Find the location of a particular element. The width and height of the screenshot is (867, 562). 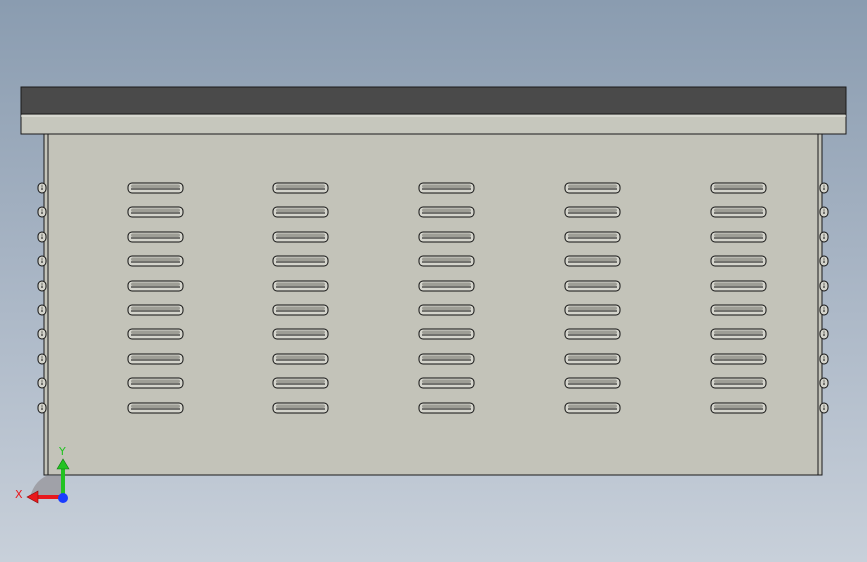

top-band is located at coordinates (433, 124).